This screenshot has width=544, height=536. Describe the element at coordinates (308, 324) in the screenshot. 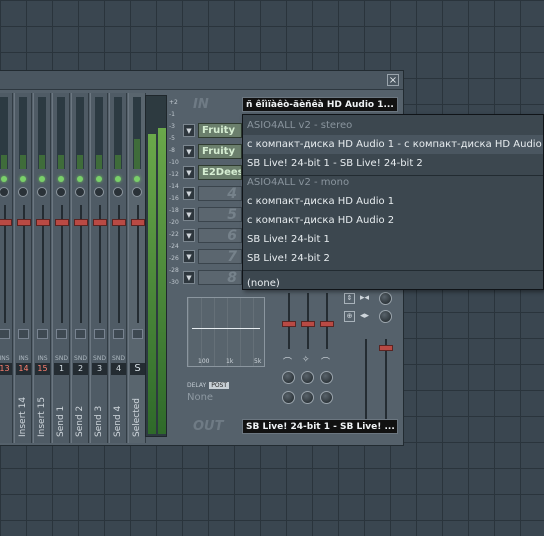

I see `eq-band2-fader` at that location.